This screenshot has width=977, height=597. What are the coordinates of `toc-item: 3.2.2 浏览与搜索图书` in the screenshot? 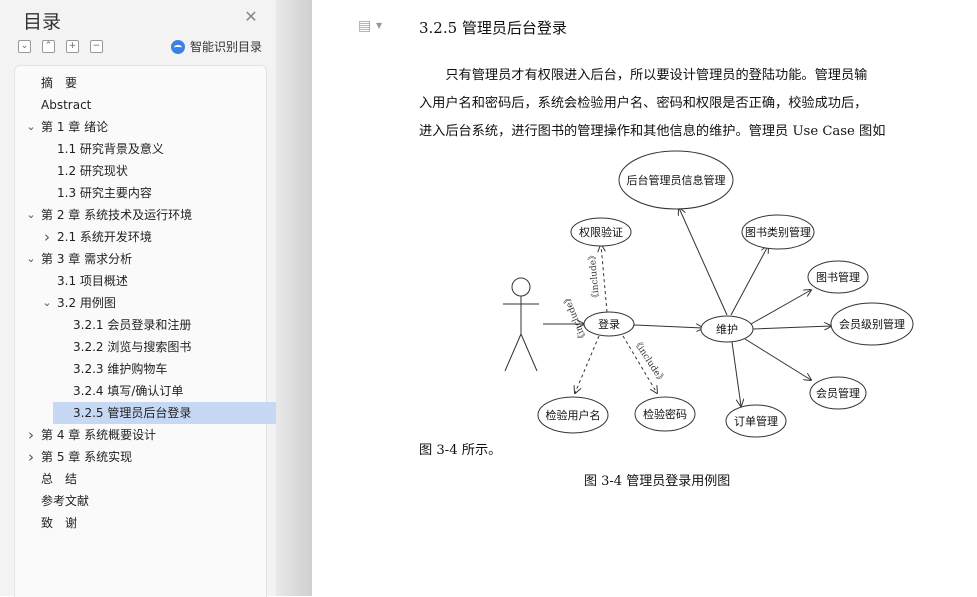 It's located at (132, 347).